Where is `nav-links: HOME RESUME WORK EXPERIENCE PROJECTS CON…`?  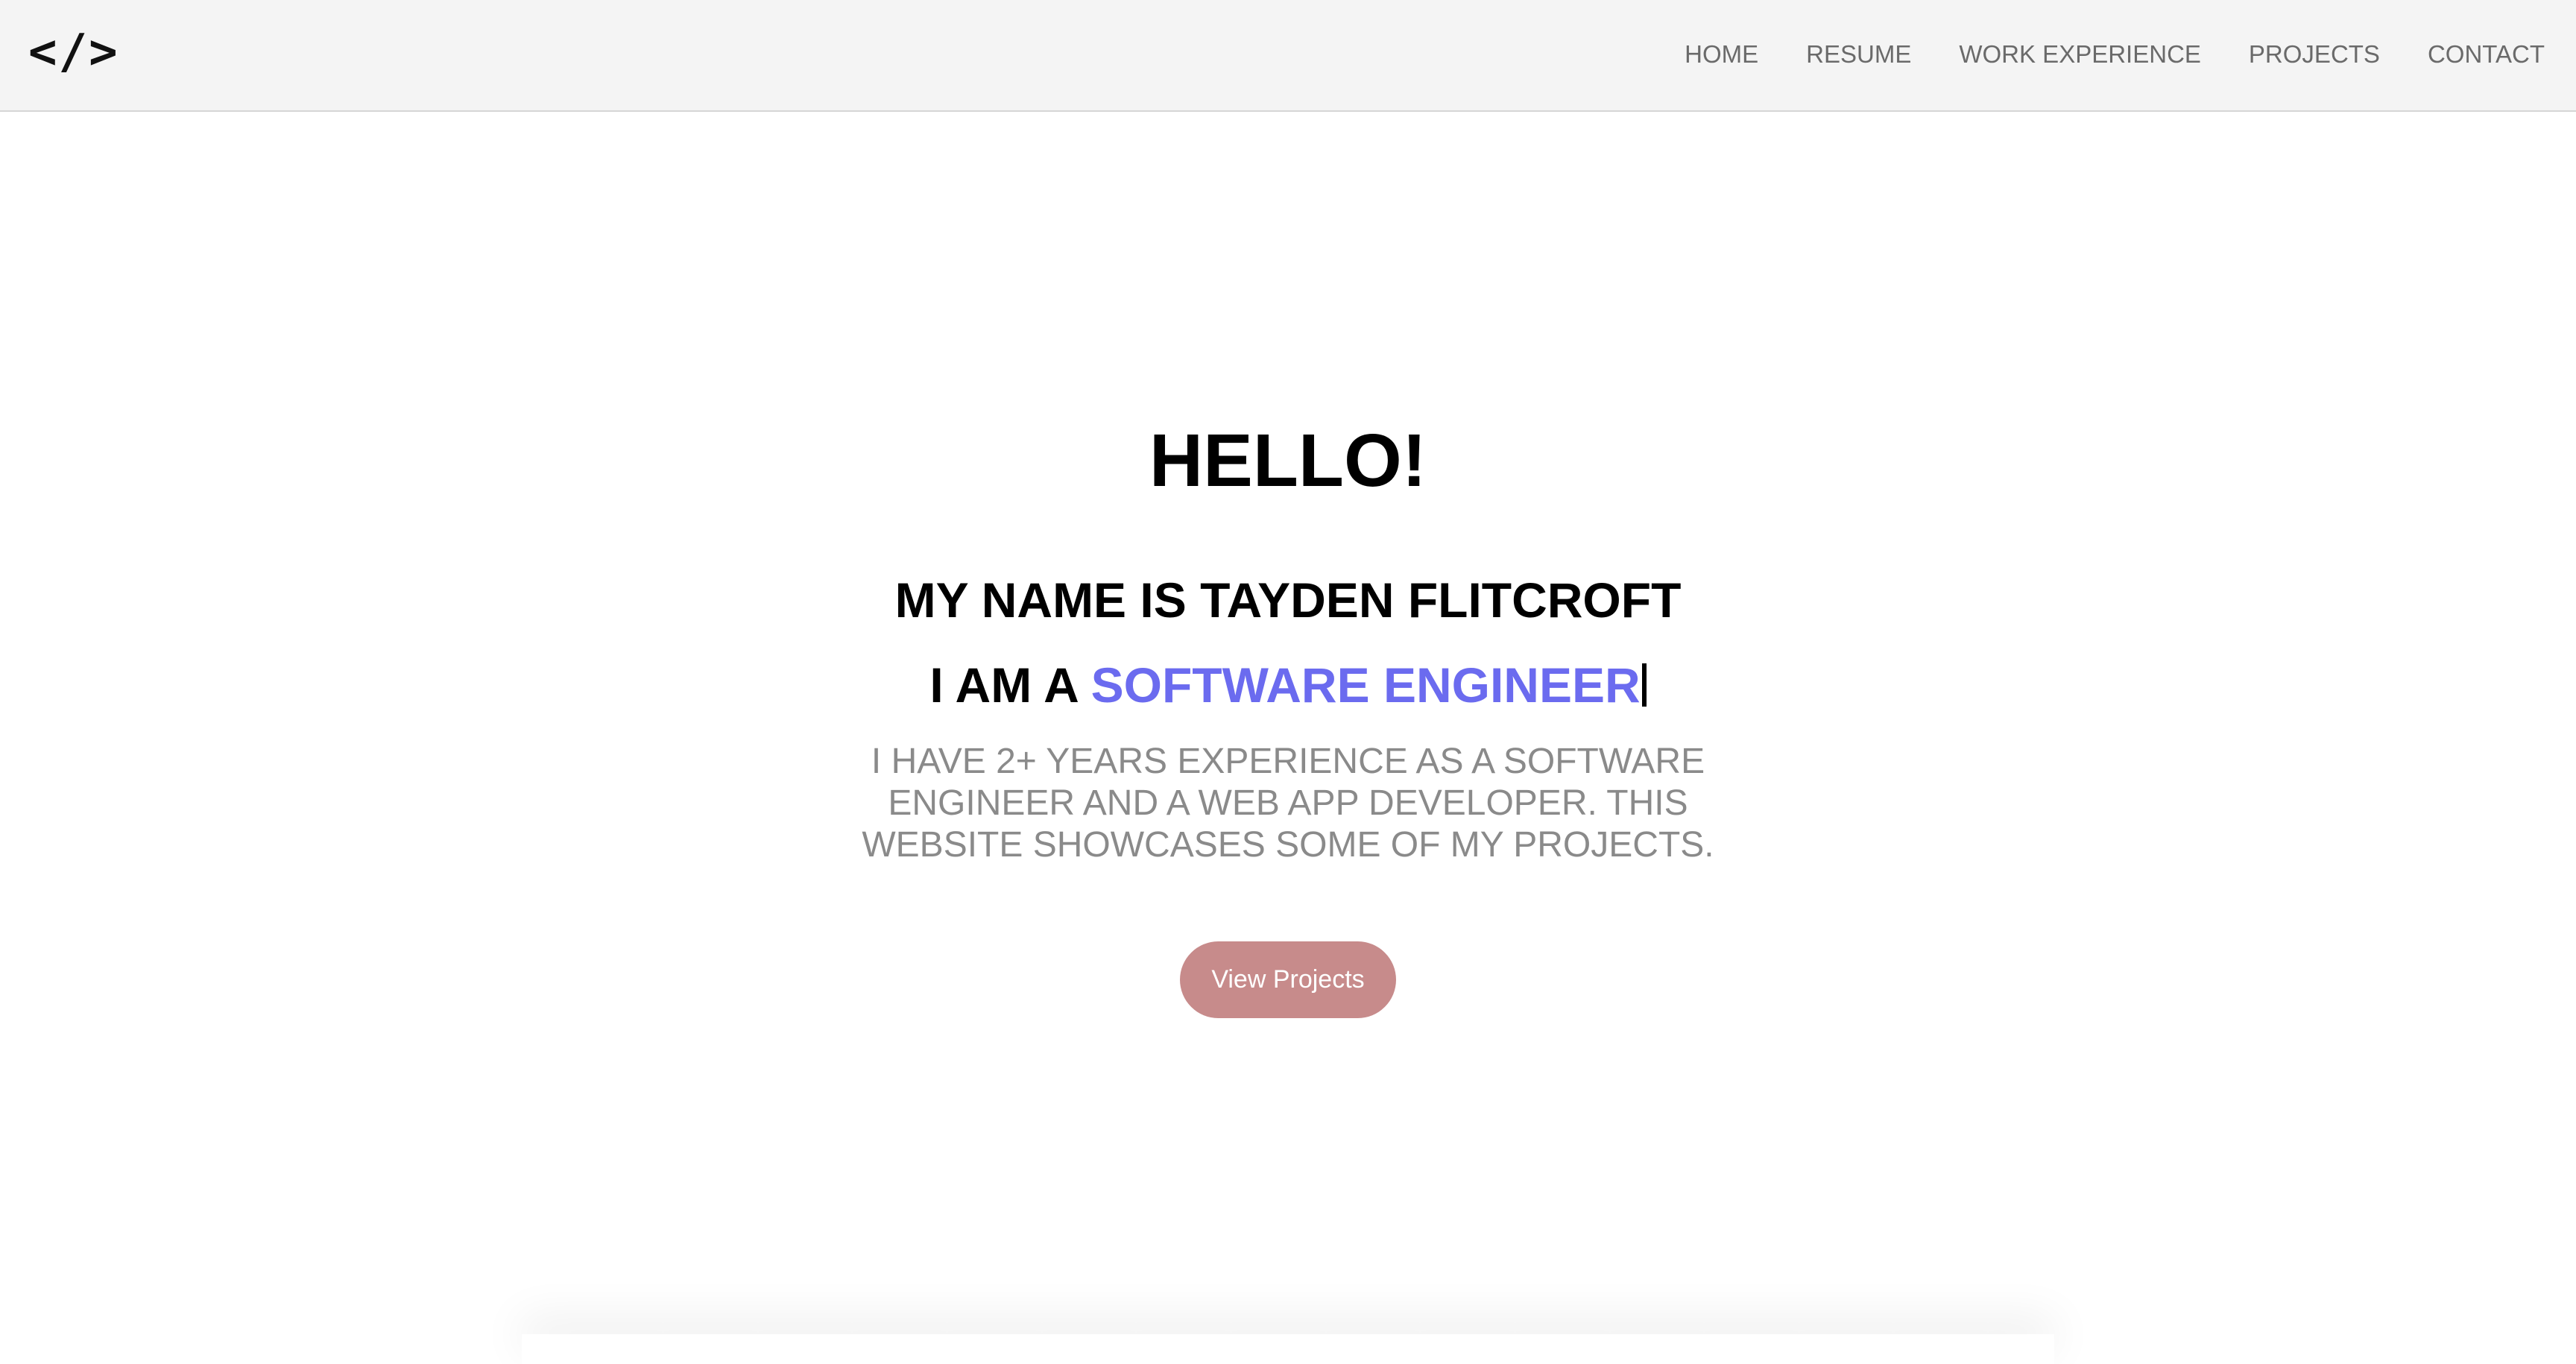
nav-links: HOME RESUME WORK EXPERIENCE PROJECTS CON… is located at coordinates (2091, 54).